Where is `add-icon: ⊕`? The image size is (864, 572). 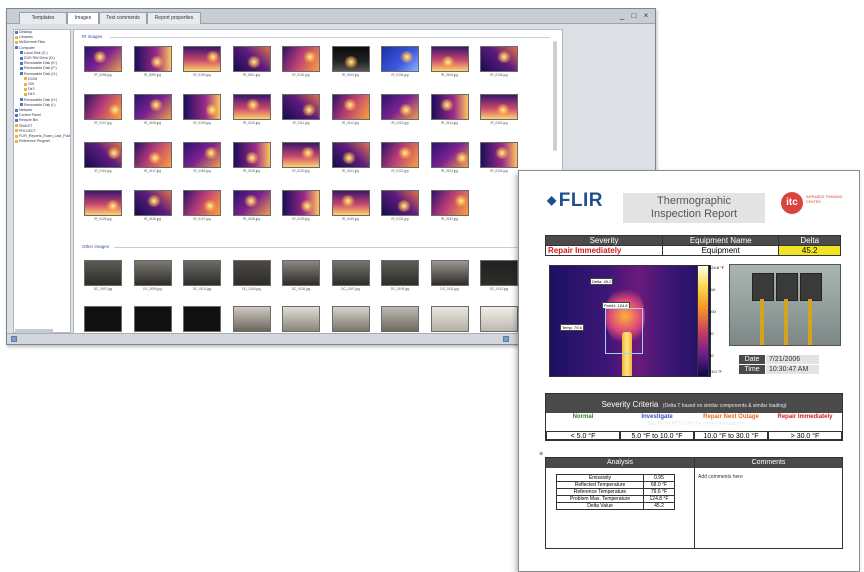
add-icon: ⊕ is located at coordinates (541, 454).